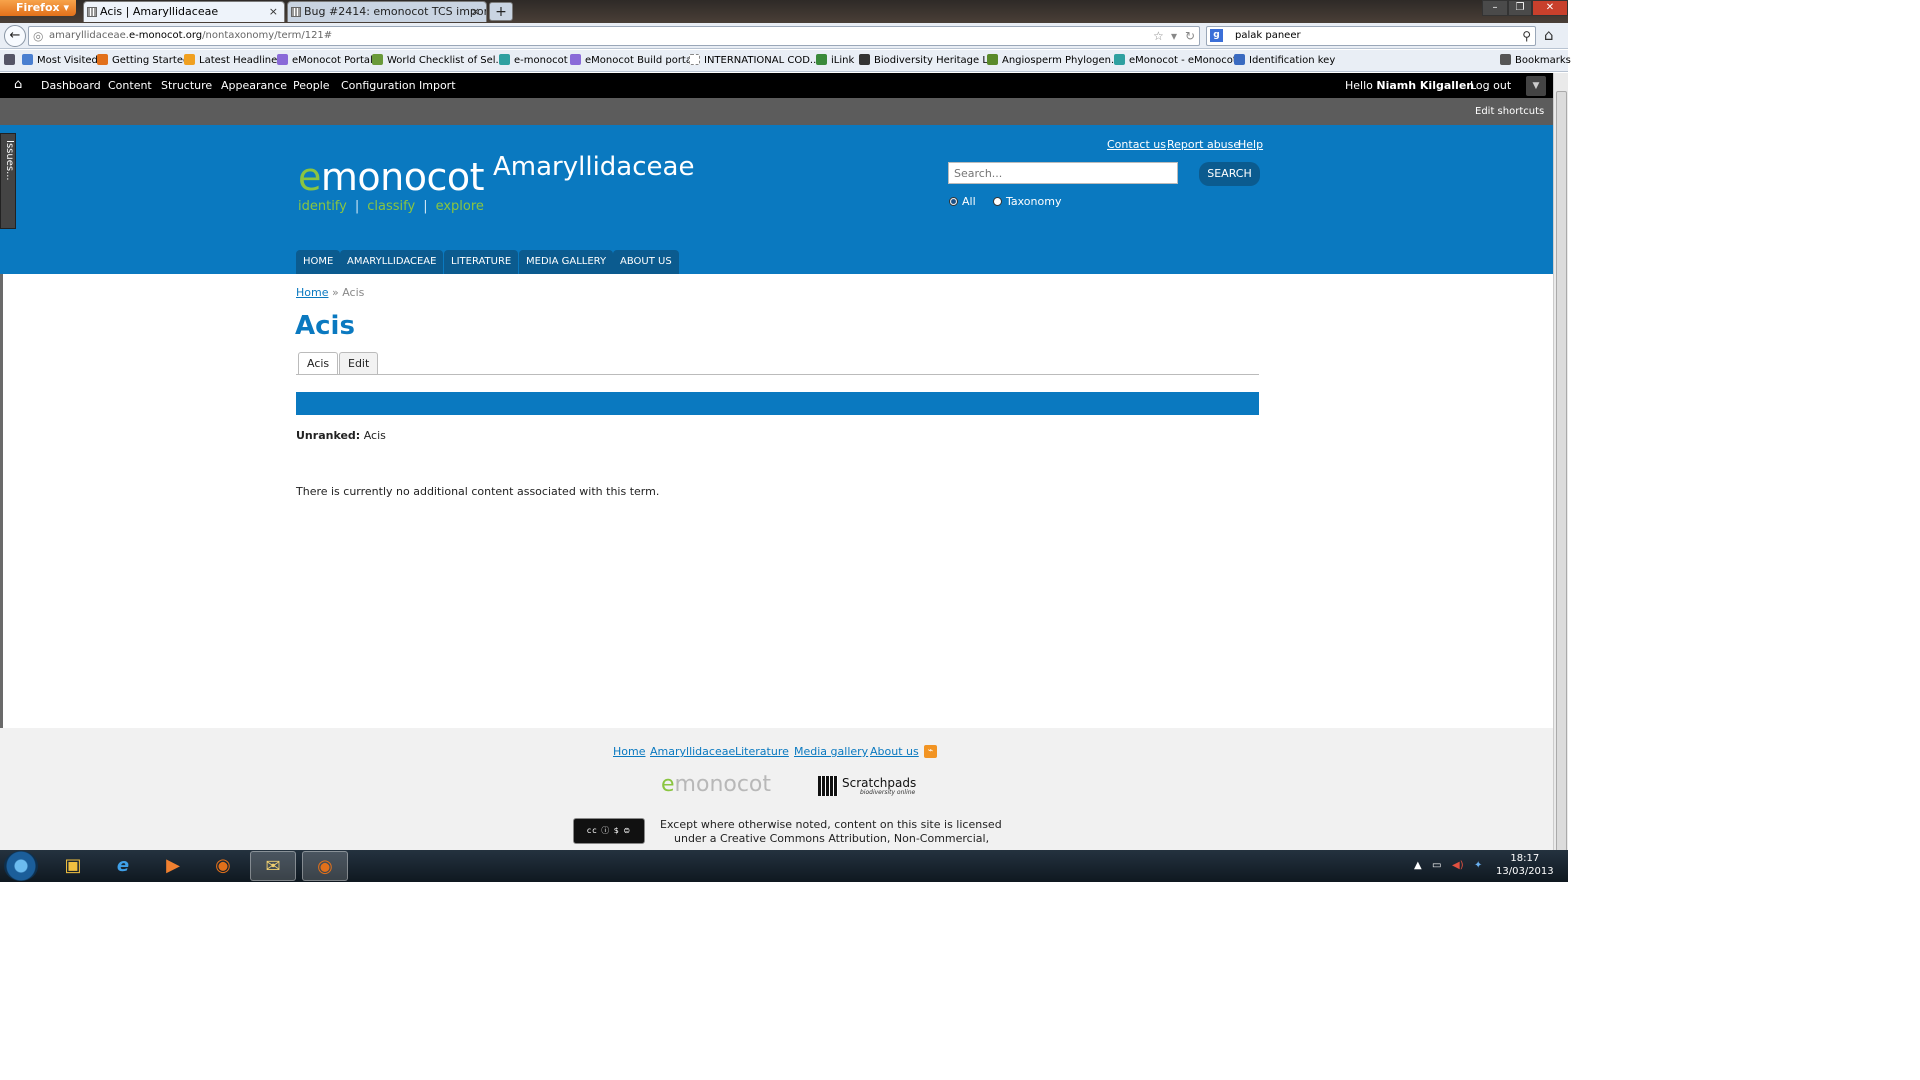 This screenshot has width=1920, height=1080. I want to click on bookmark-identification-key: Identification key, so click(1284, 60).